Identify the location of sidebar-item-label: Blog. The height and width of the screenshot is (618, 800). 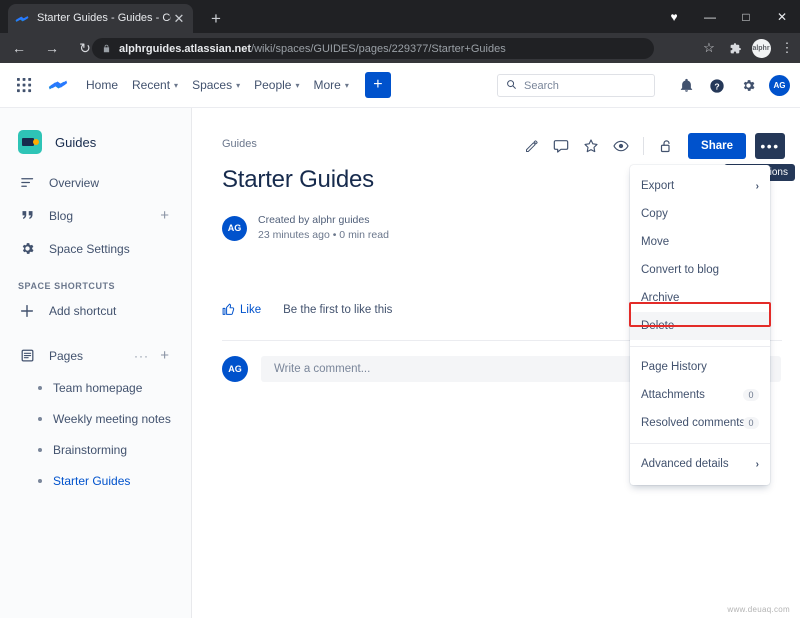
(61, 215).